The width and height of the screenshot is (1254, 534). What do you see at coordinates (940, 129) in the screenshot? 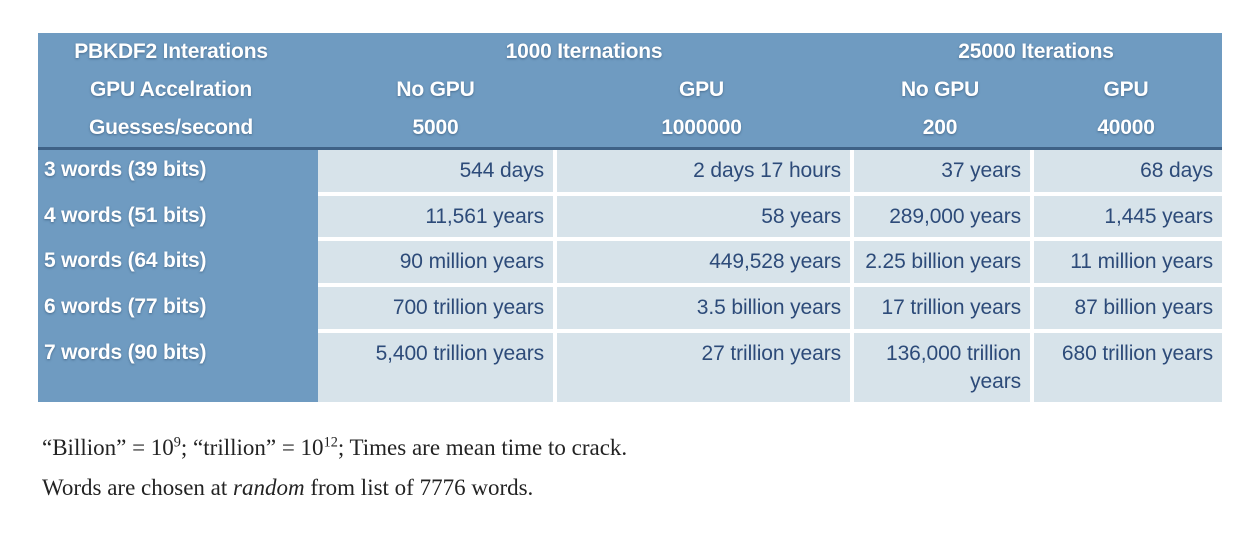
I see `header-guesses-25000-nogpu: 200` at bounding box center [940, 129].